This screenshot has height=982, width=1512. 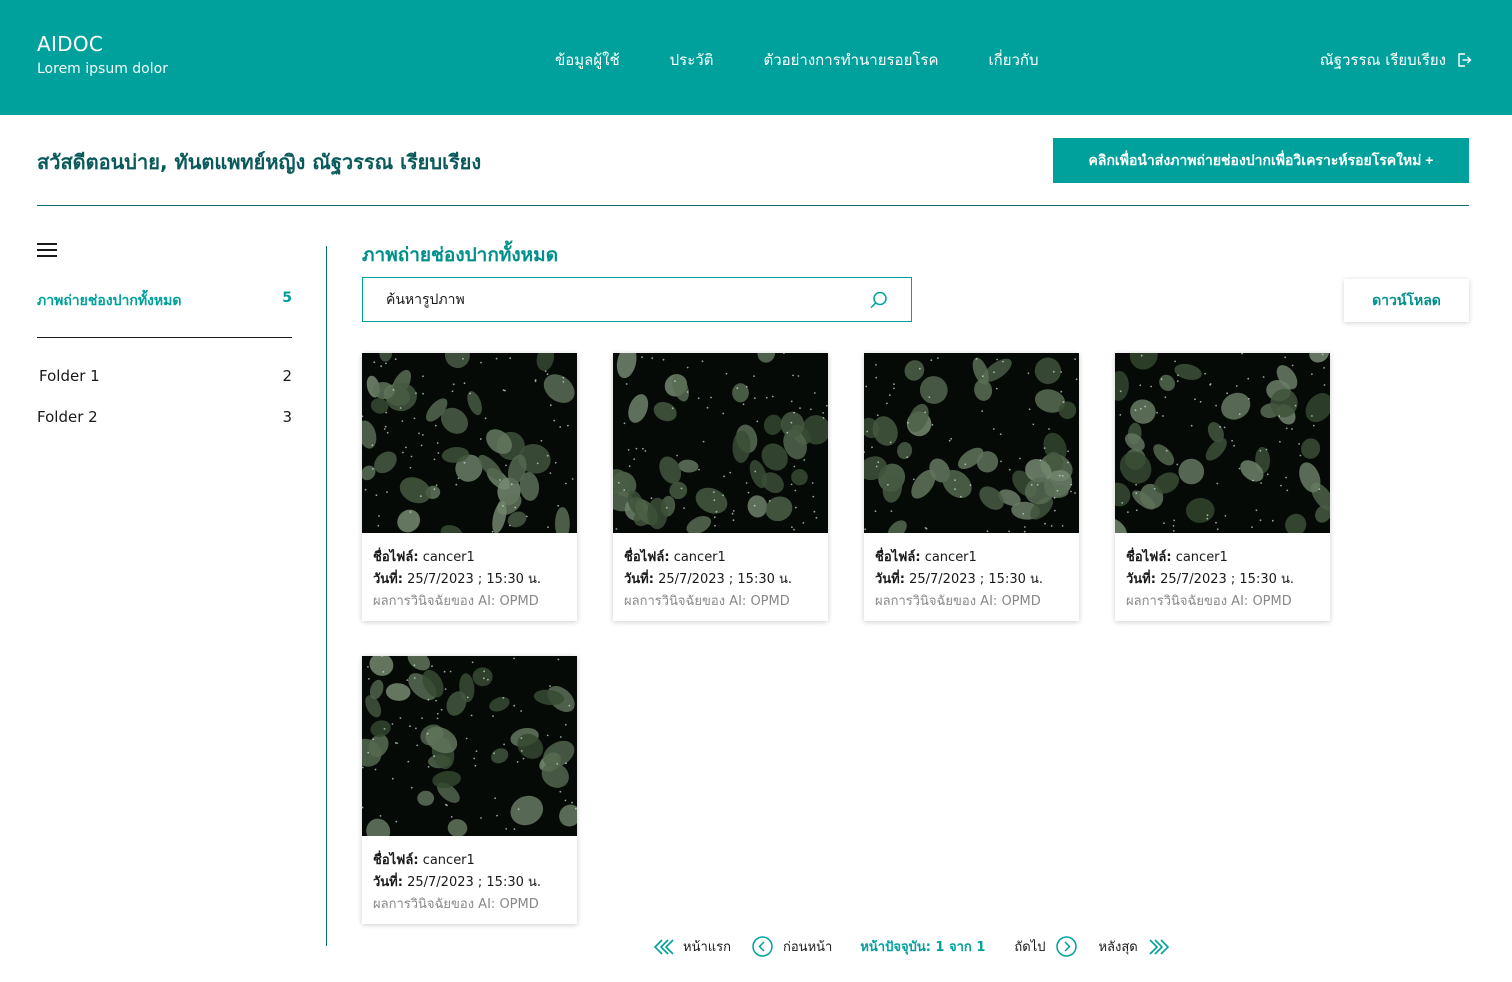 I want to click on double-chevron-right-icon, so click(x=1159, y=946).